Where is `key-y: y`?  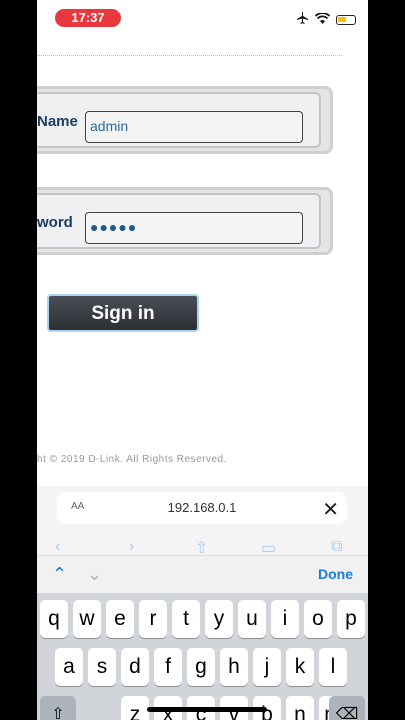
key-y: y is located at coordinates (219, 619).